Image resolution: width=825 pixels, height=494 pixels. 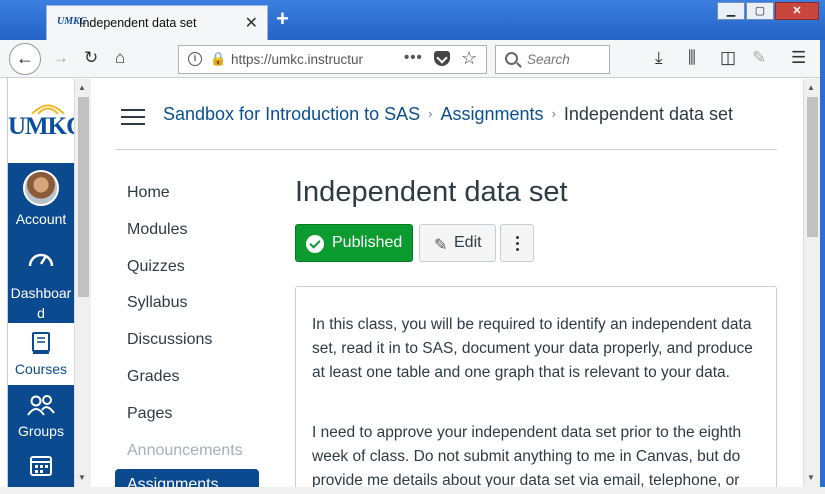 What do you see at coordinates (468, 242) in the screenshot?
I see `edit-label: Edit` at bounding box center [468, 242].